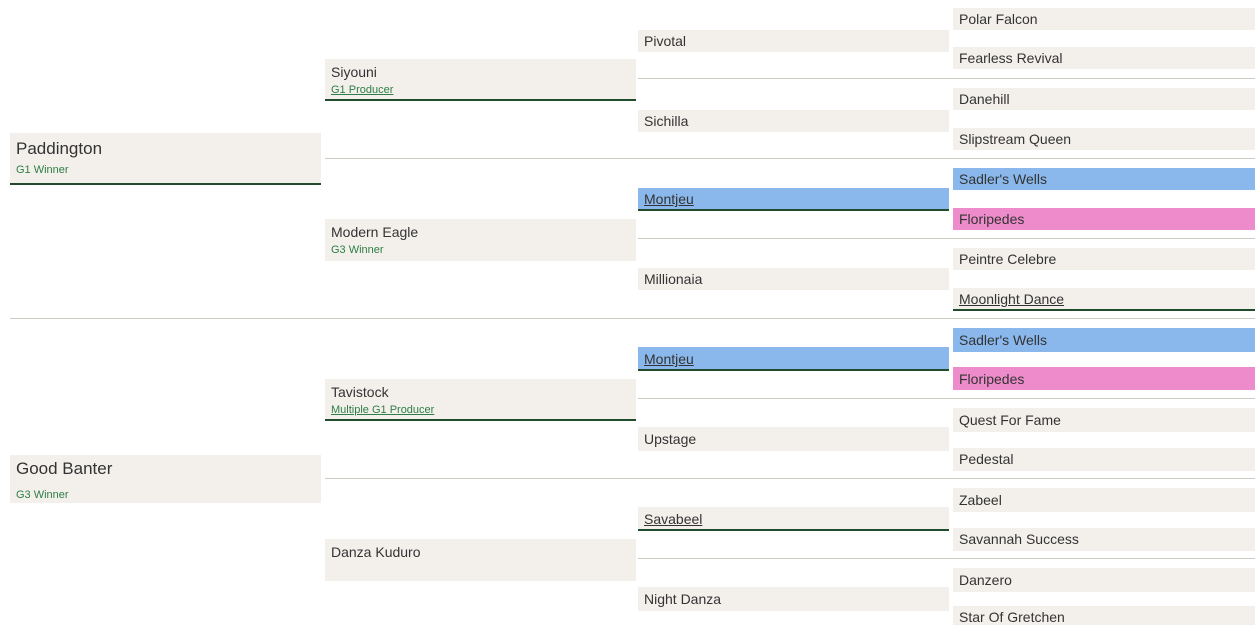 The height and width of the screenshot is (625, 1255). What do you see at coordinates (793, 121) in the screenshot?
I see `pedigree-gen3-2: Sichilla` at bounding box center [793, 121].